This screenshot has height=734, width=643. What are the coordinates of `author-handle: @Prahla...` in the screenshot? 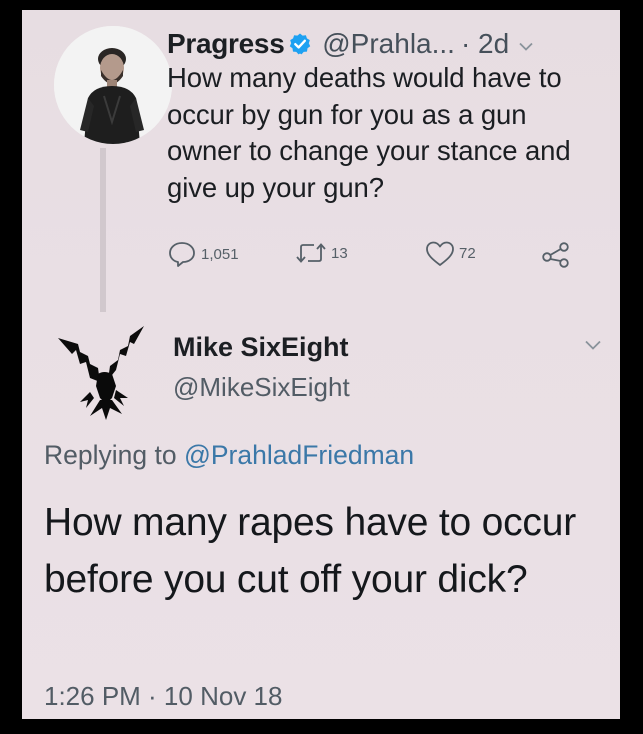 It's located at (388, 43).